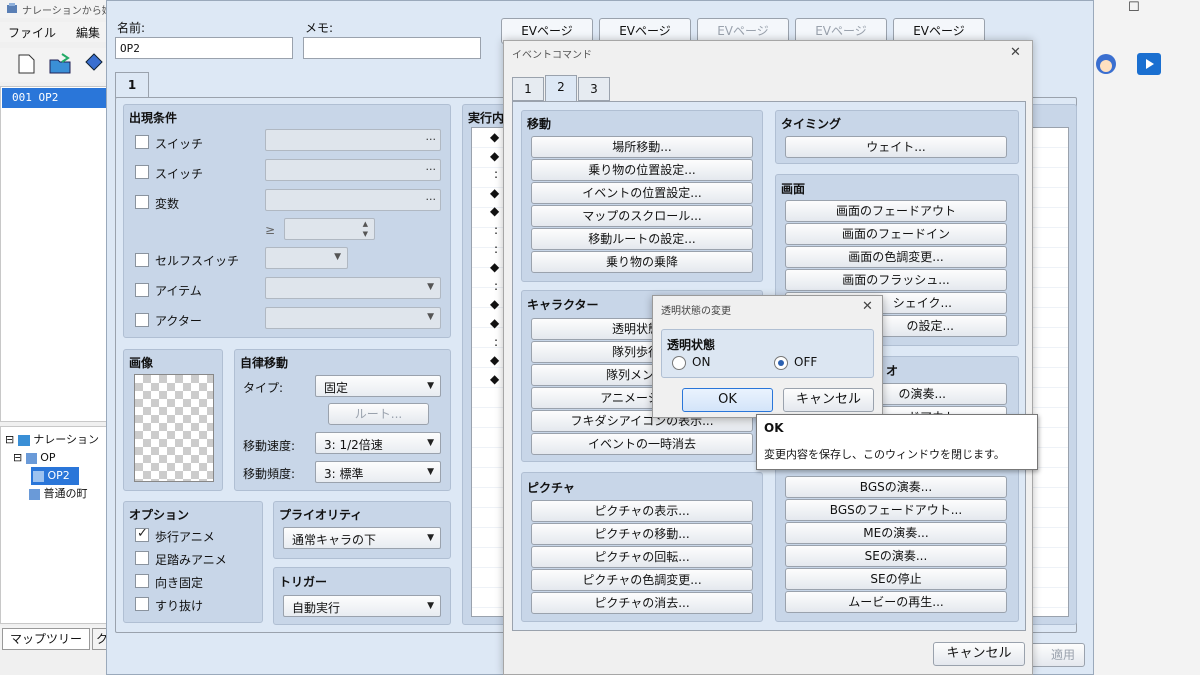  I want to click on switch2-label: スイッチ, so click(179, 174).